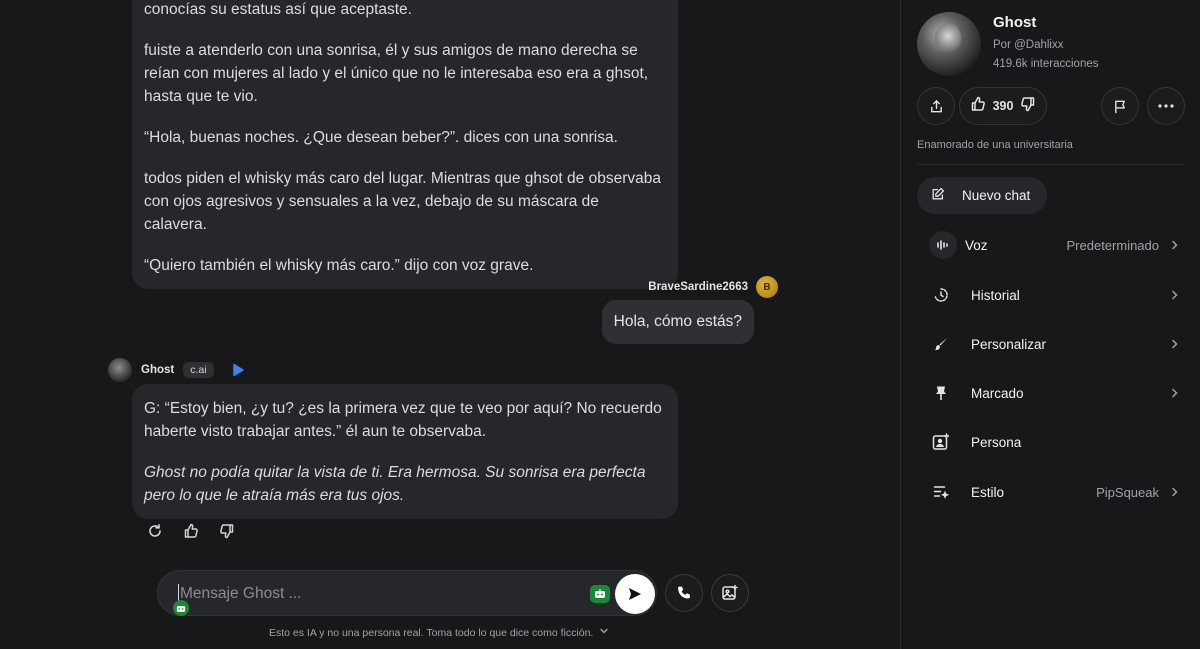 Image resolution: width=1200 pixels, height=649 pixels. Describe the element at coordinates (941, 393) in the screenshot. I see `pin-icon` at that location.